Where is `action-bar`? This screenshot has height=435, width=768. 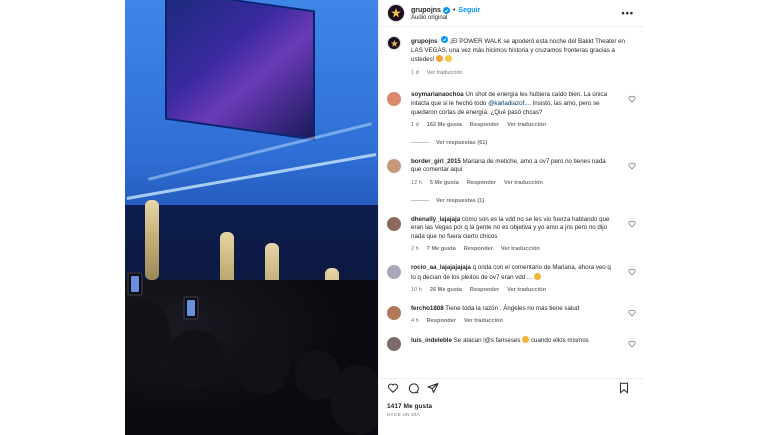 action-bar is located at coordinates (511, 387).